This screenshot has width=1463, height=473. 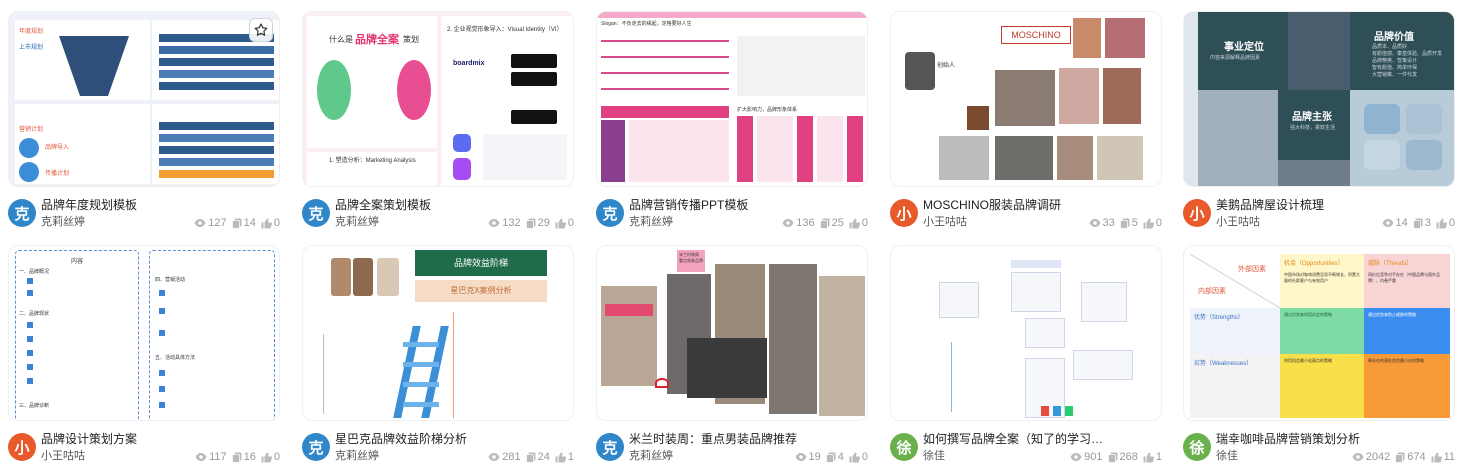 I want to click on template-thumbnail: 米兰时装周 重点男装品牌, so click(x=732, y=333).